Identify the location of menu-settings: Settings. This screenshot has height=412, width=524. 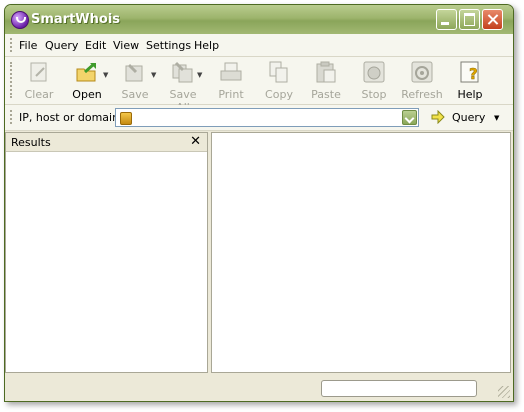
(168, 45).